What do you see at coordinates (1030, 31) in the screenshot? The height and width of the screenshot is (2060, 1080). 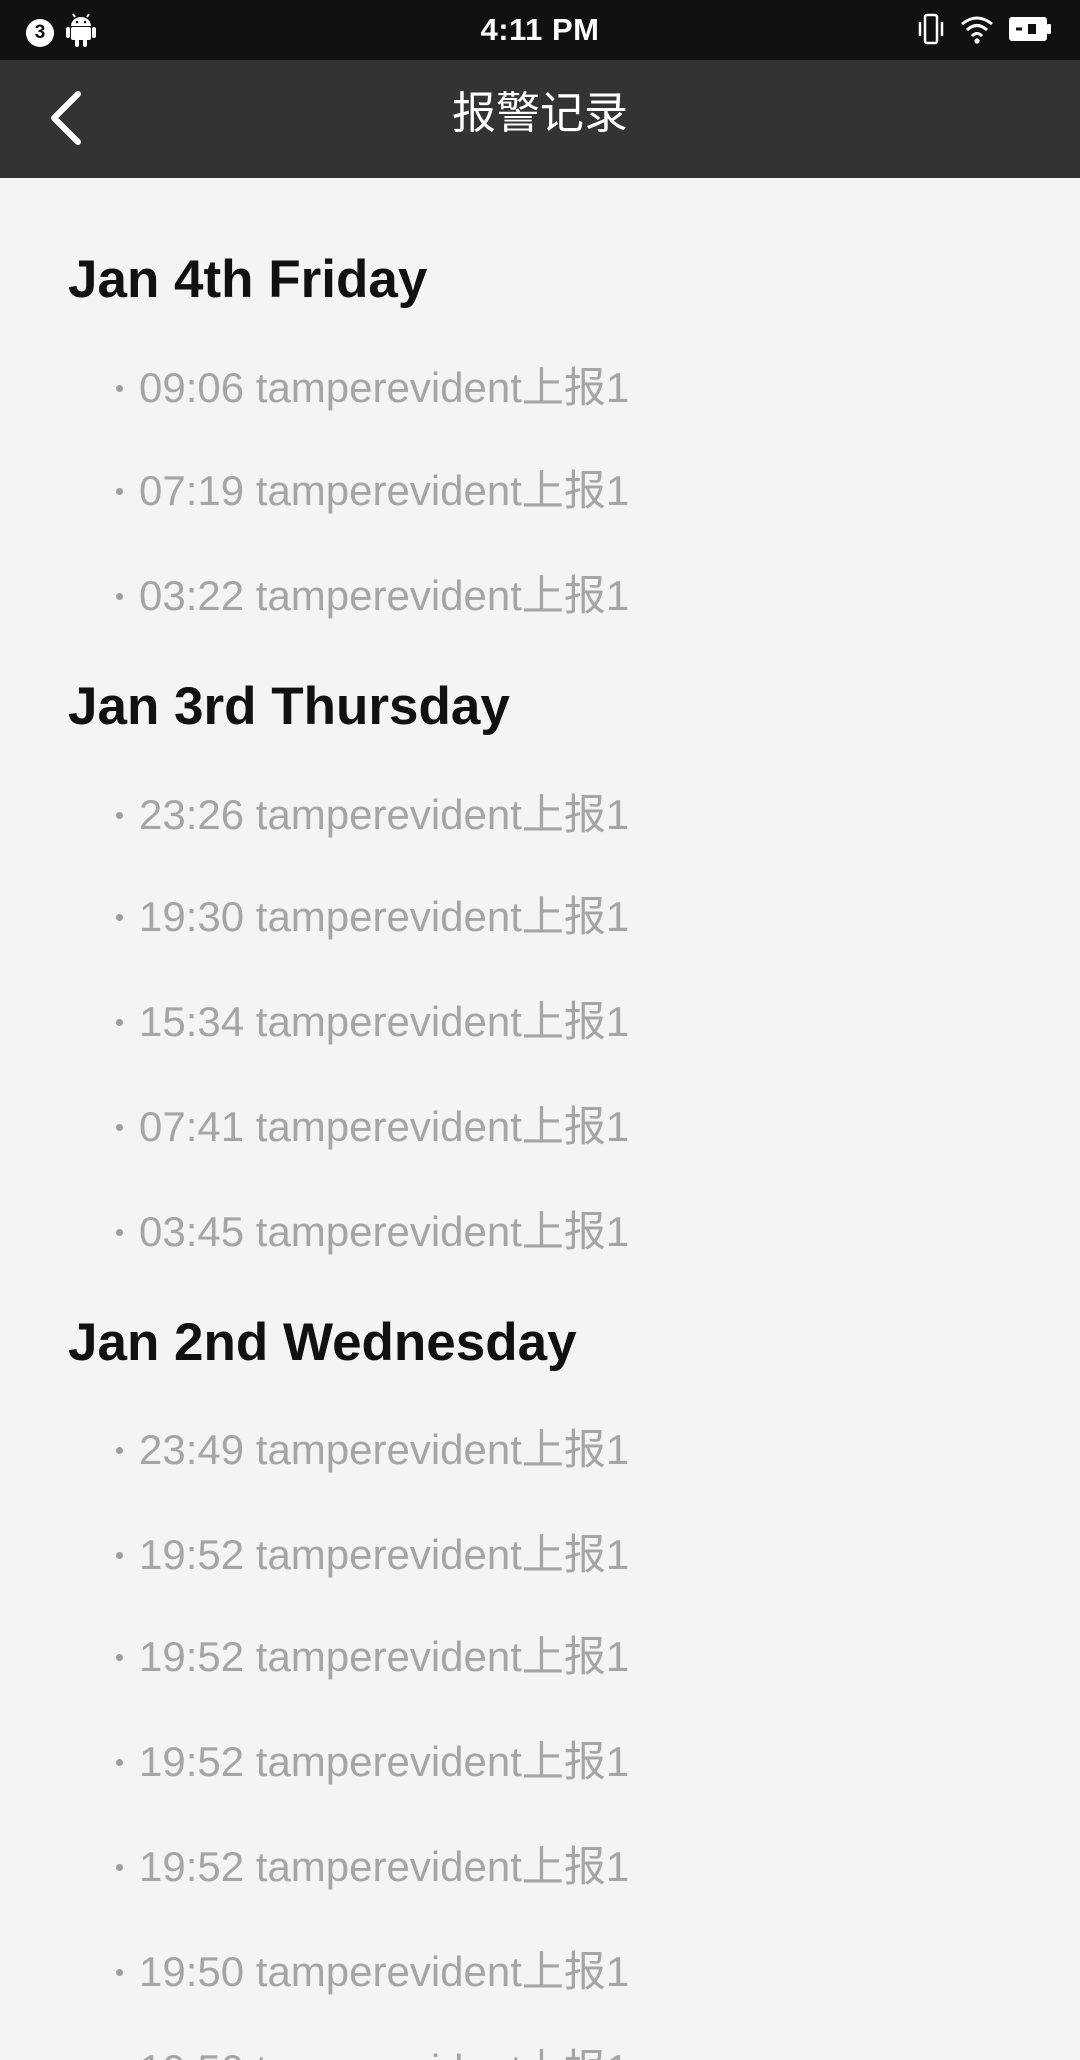 I see `battery-charging-icon` at bounding box center [1030, 31].